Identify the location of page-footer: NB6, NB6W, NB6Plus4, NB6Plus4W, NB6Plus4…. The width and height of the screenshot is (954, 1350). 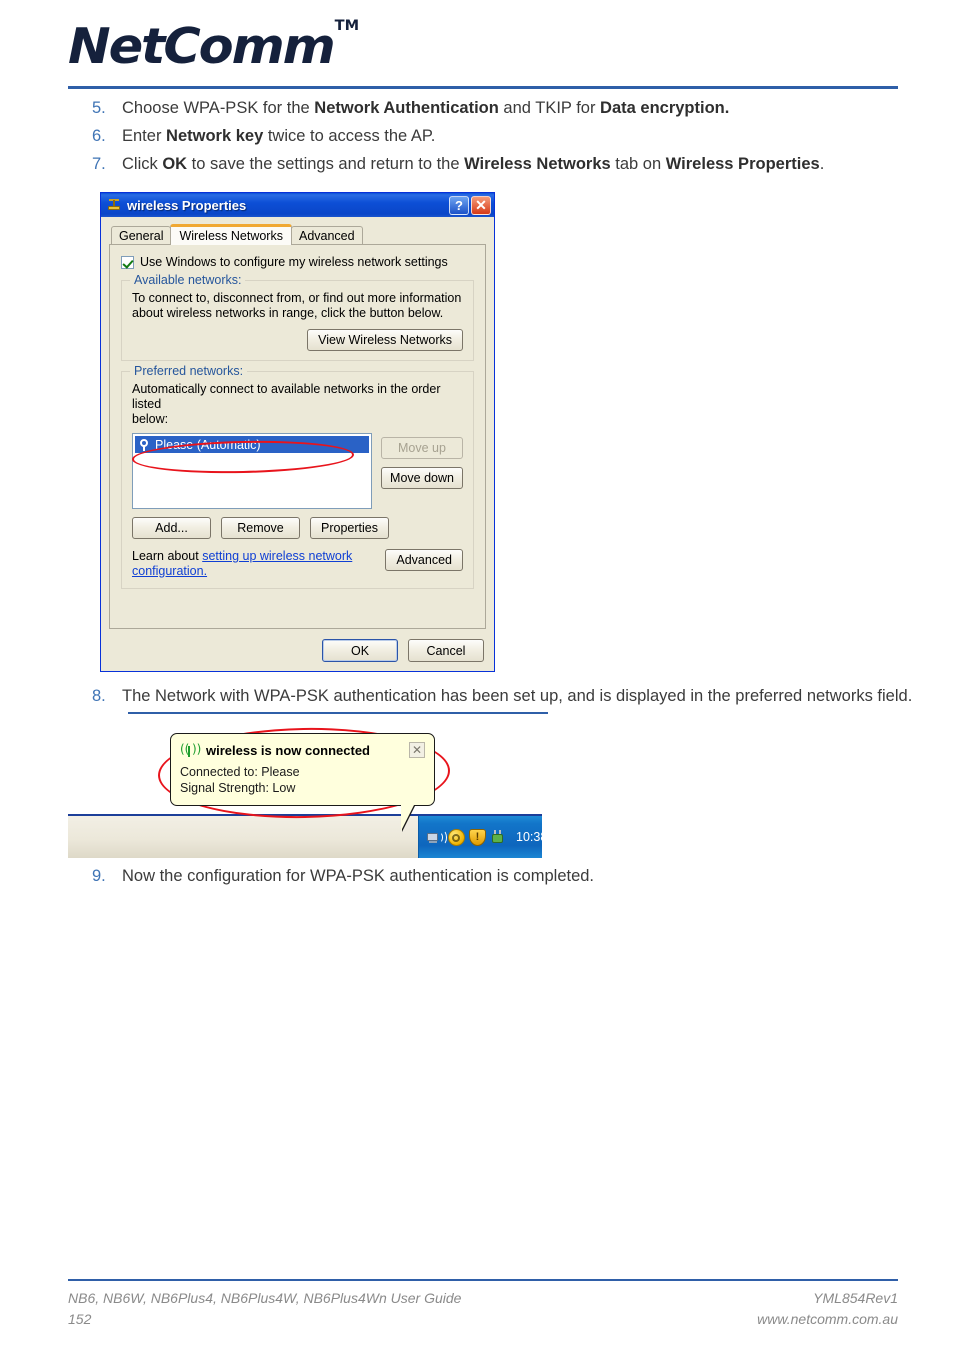
(483, 1309).